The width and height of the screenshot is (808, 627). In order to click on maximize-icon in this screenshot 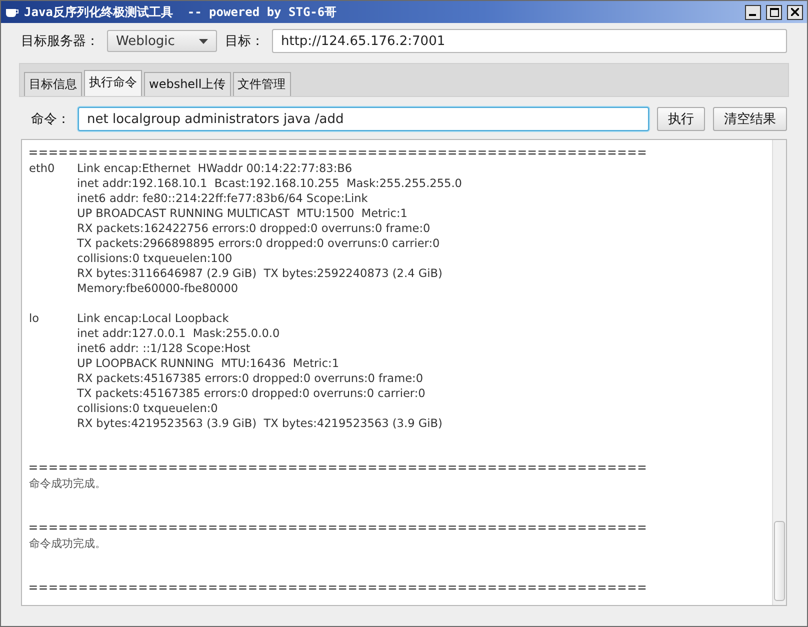, I will do `click(774, 12)`.